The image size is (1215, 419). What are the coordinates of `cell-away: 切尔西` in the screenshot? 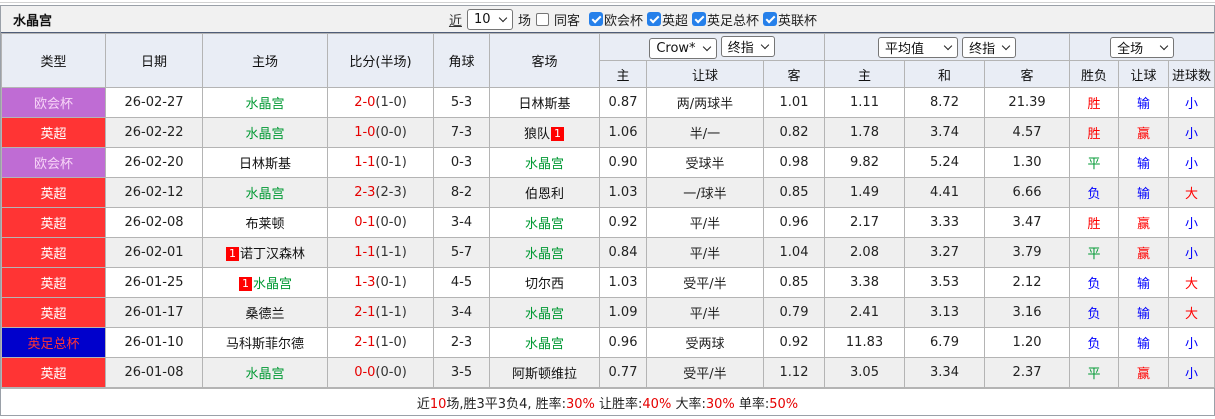 It's located at (544, 282).